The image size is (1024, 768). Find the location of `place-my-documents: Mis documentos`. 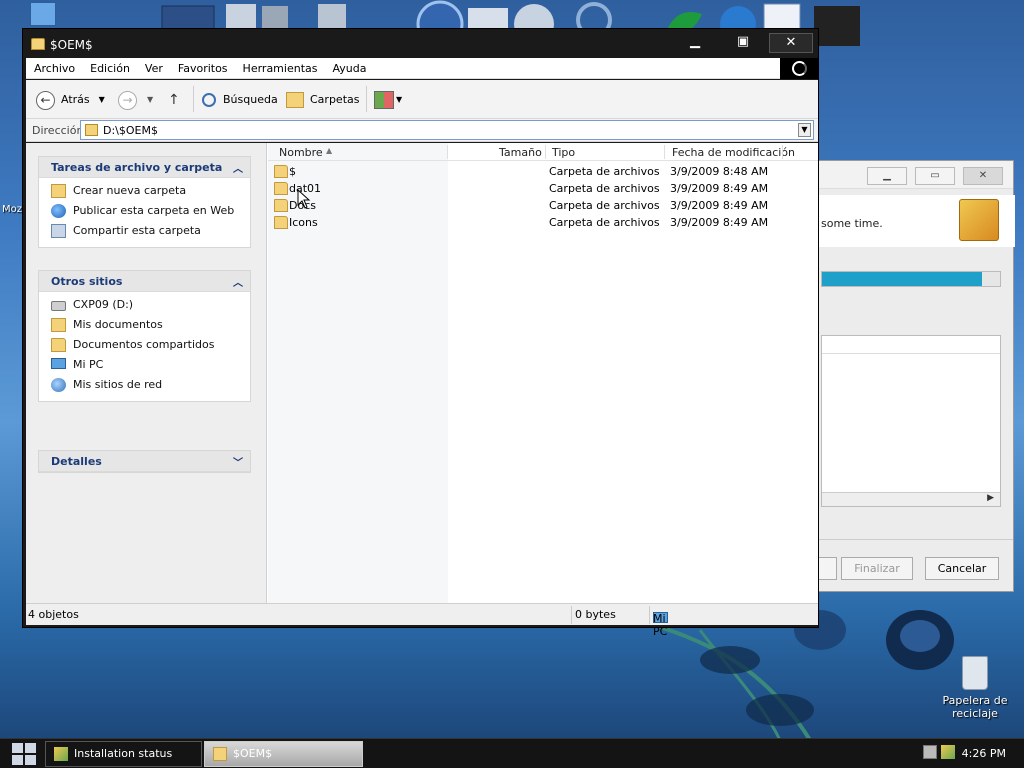

place-my-documents: Mis documentos is located at coordinates (144, 325).